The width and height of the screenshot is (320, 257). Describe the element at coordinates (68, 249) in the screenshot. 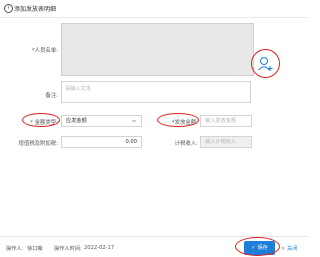

I see `operate-time-label: 操作人时间:` at that location.